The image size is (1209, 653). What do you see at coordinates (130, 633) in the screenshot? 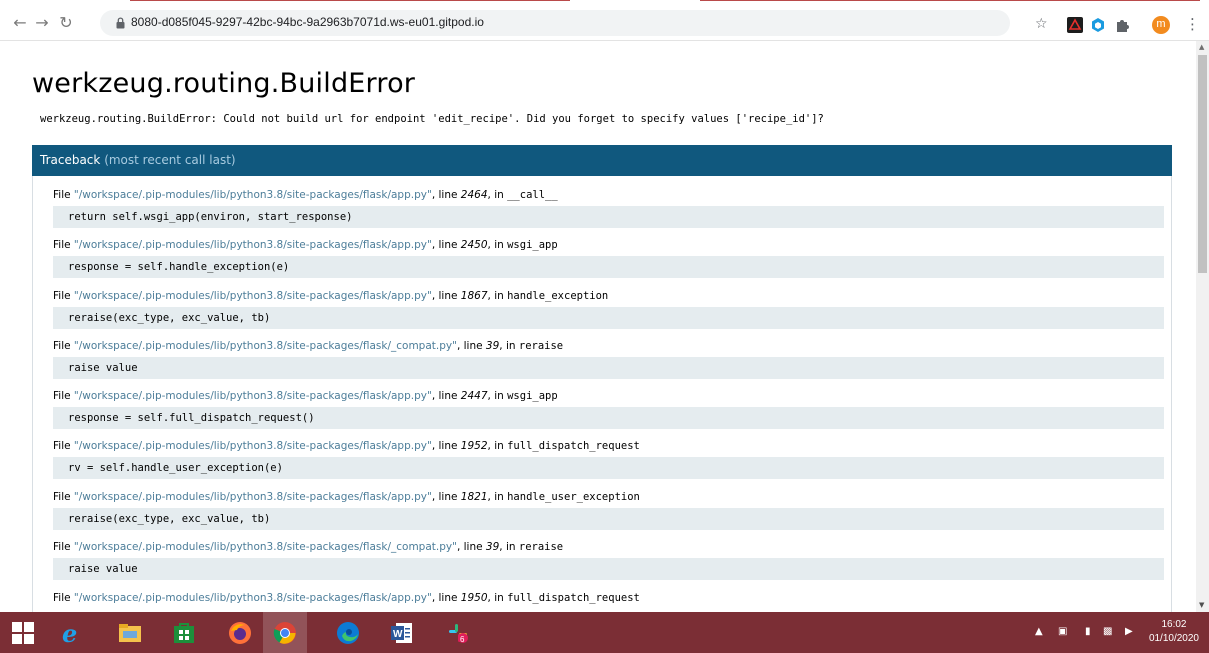
I see `file-explorer-icon` at bounding box center [130, 633].